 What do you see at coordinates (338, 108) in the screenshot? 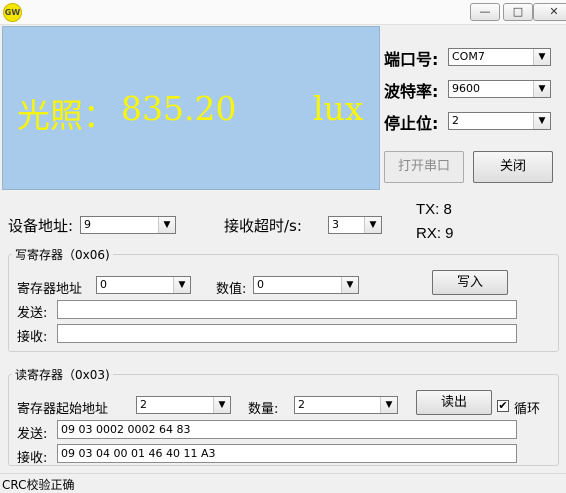
I see `display-unit: lux` at bounding box center [338, 108].